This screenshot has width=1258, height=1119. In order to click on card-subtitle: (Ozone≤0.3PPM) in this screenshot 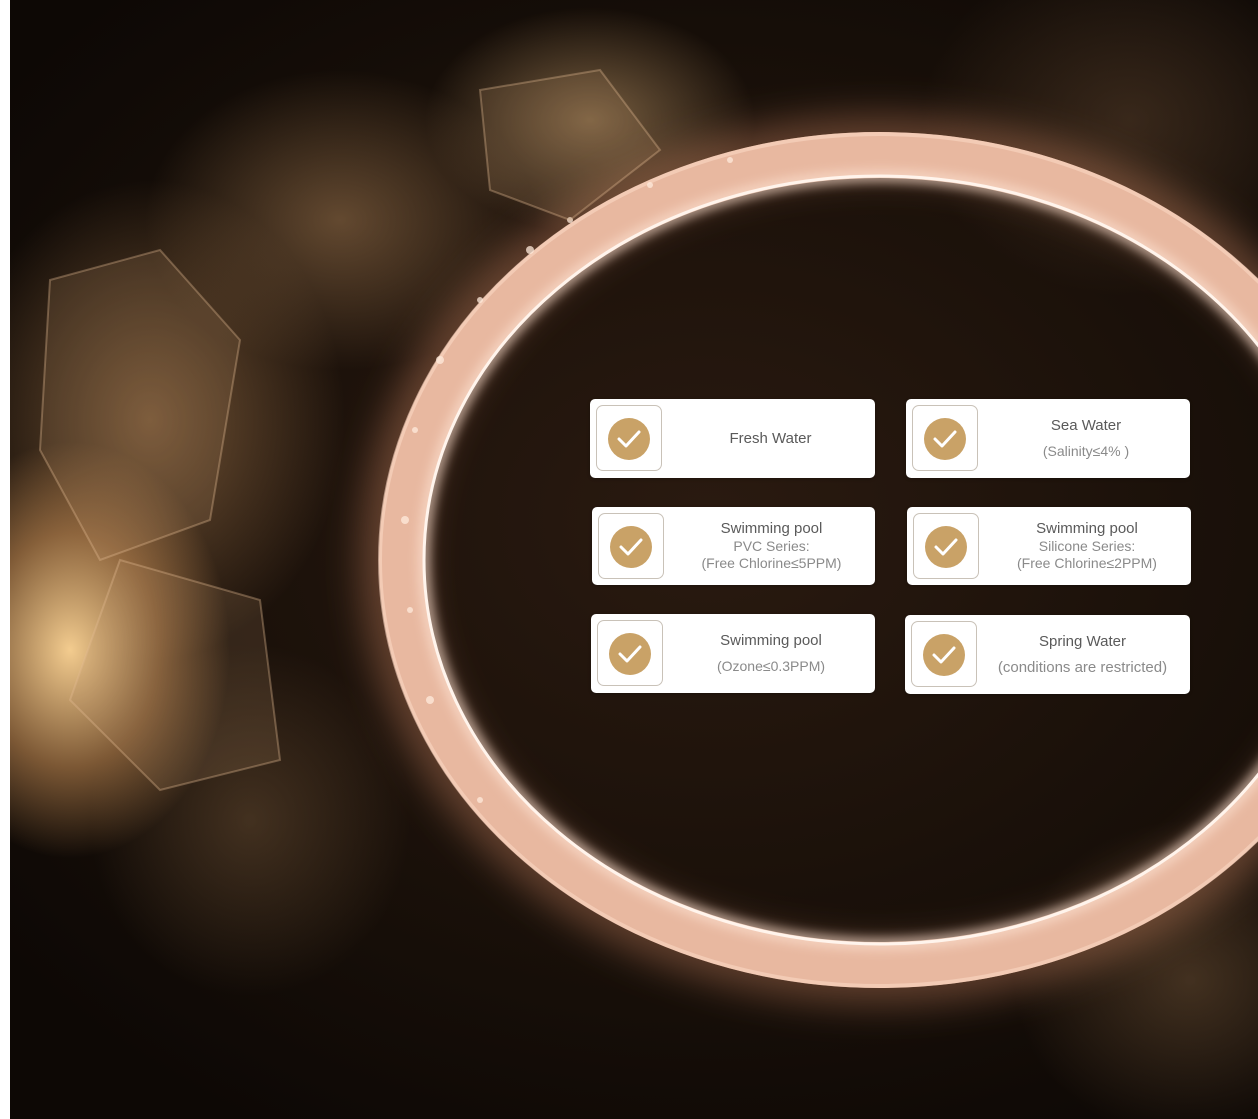, I will do `click(771, 666)`.